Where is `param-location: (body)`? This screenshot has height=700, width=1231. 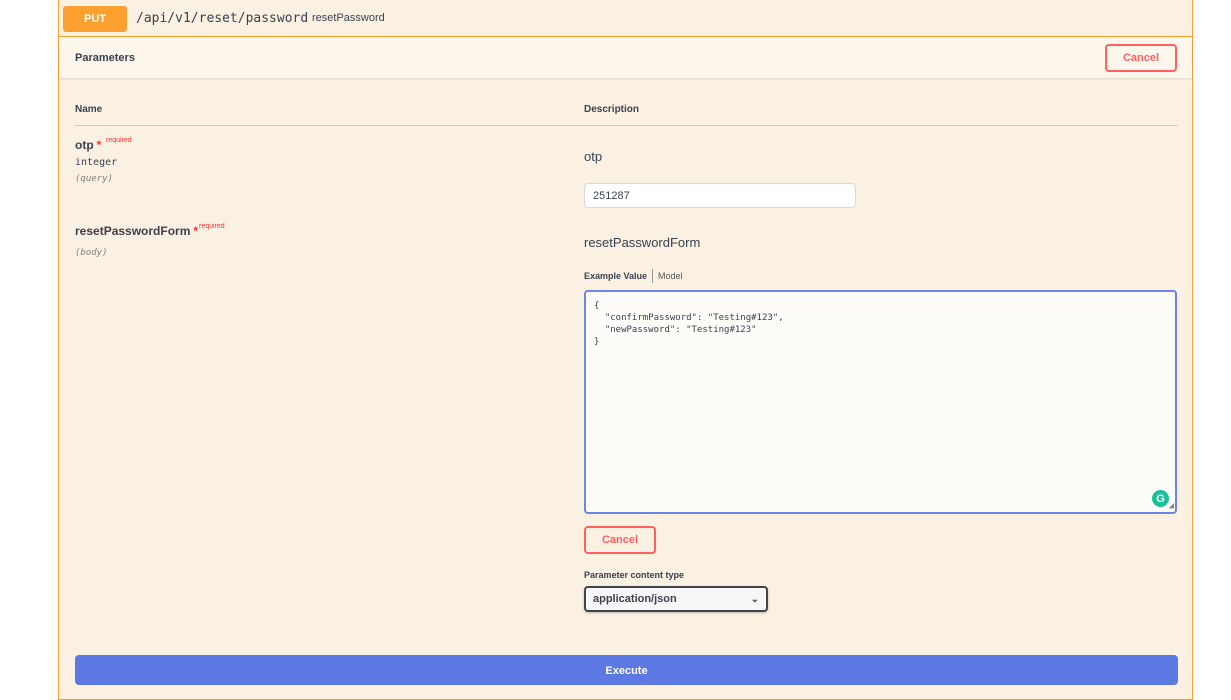
param-location: (body) is located at coordinates (91, 253).